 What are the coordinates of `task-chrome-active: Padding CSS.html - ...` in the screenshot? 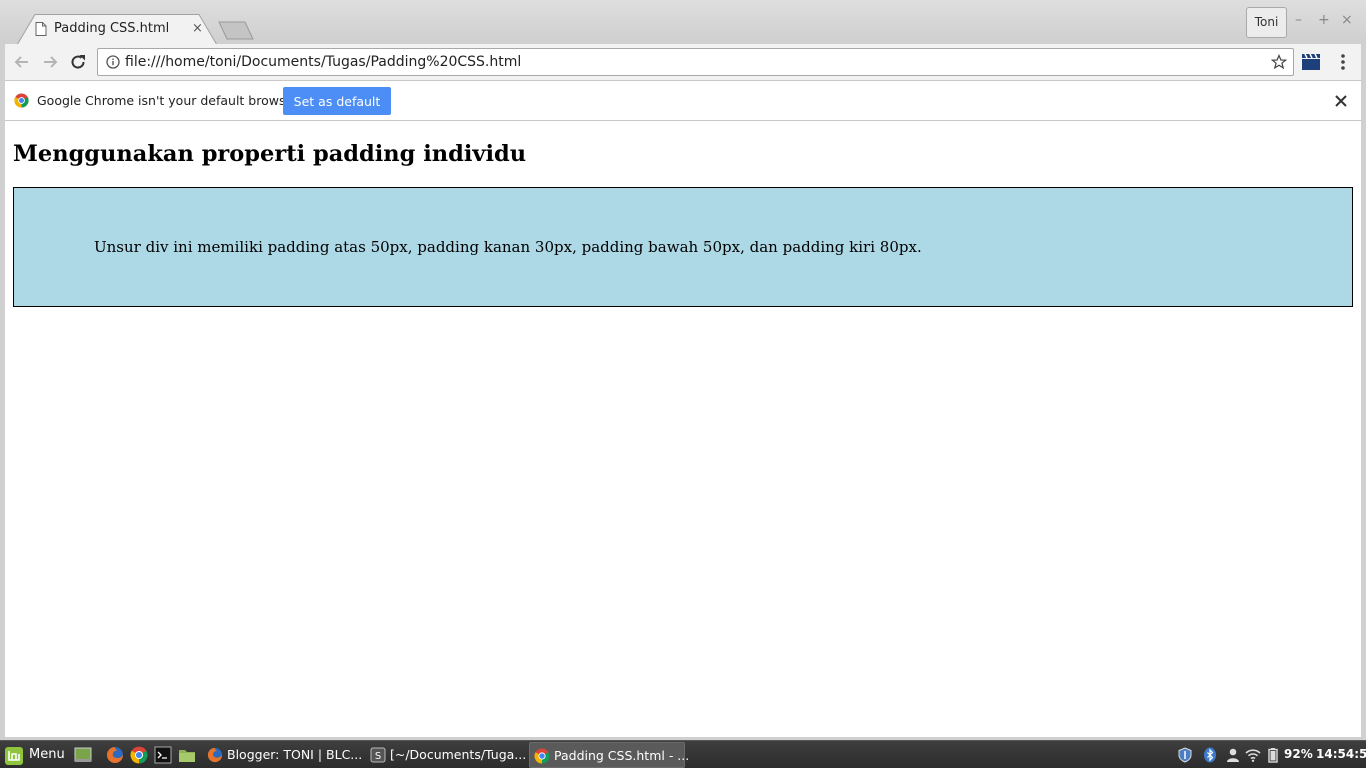 It's located at (609, 755).